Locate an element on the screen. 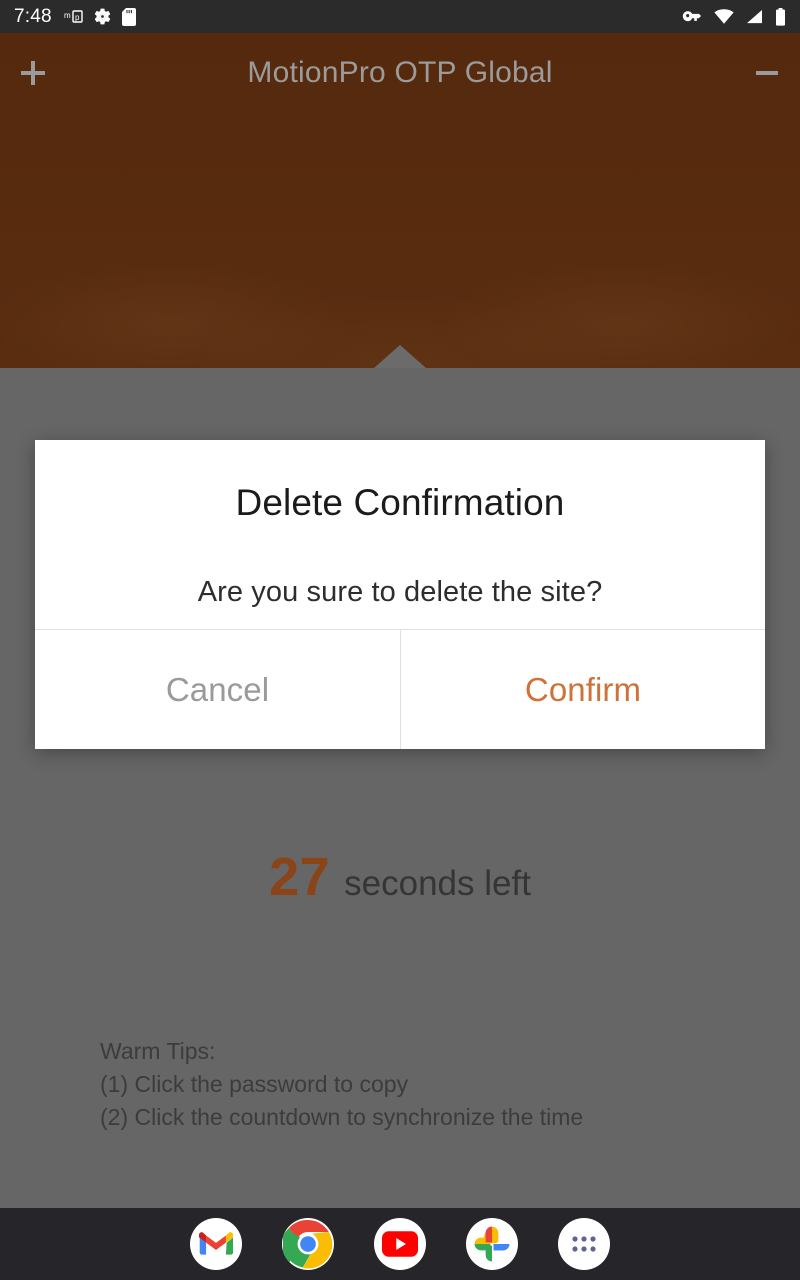 This screenshot has width=800, height=1280. sd-card-icon is located at coordinates (128, 16).